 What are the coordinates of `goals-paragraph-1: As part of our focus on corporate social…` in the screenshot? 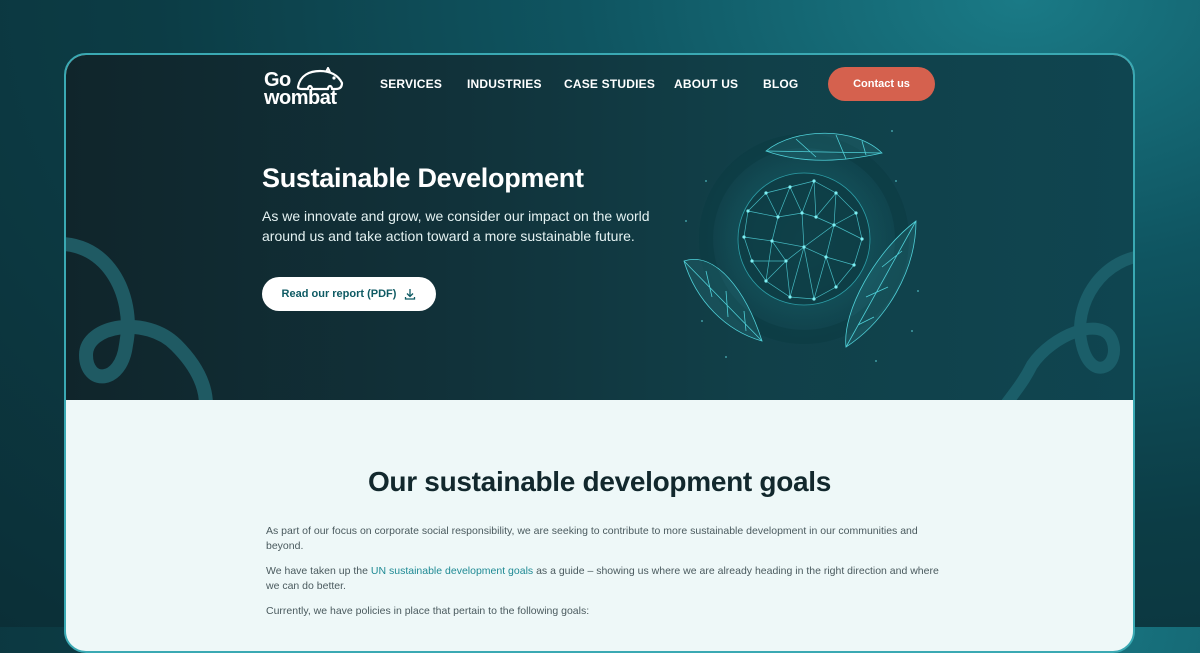 It's located at (592, 538).